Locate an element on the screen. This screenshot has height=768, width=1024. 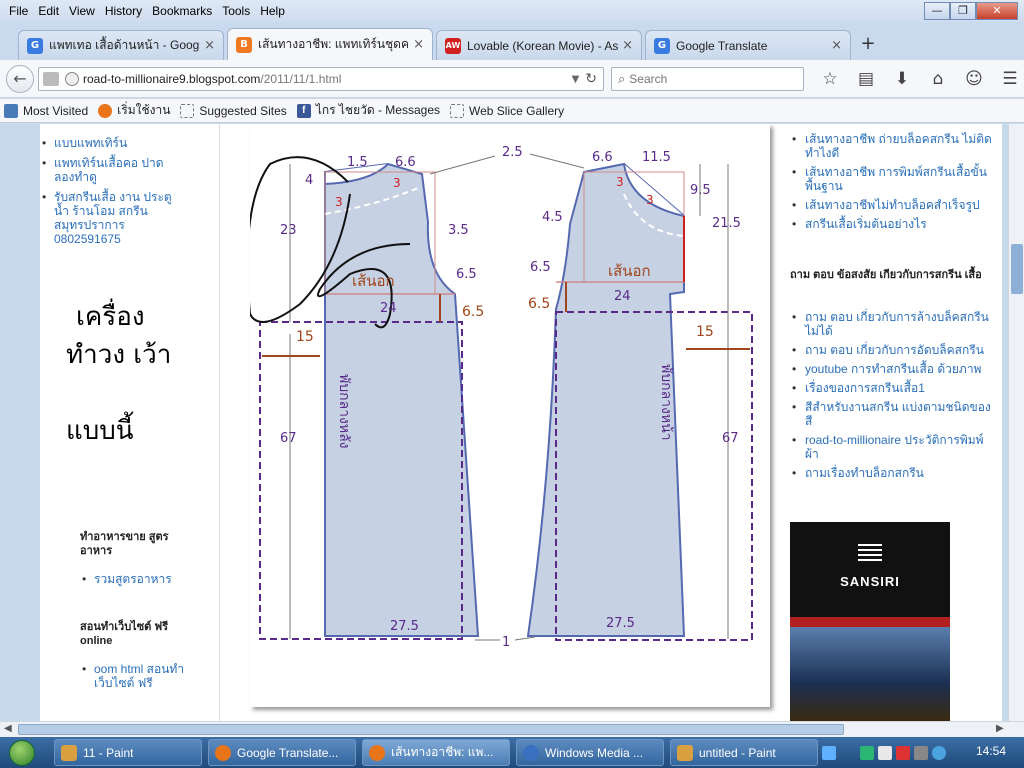
label: 3 is located at coordinates (397, 183).